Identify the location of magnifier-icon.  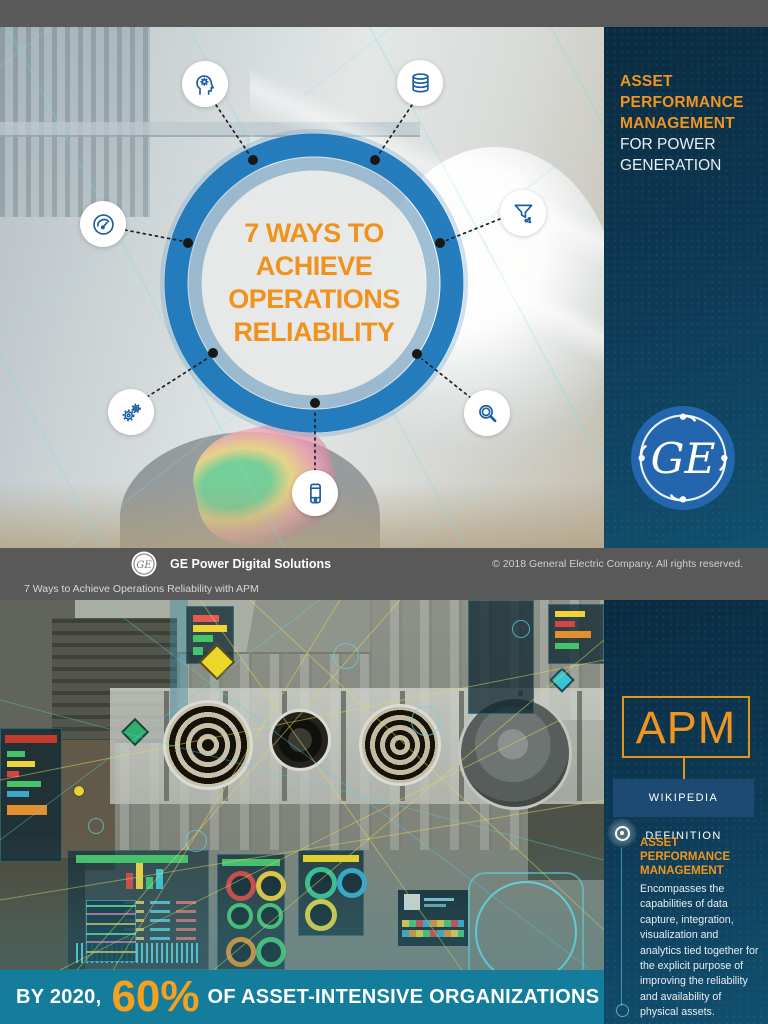
(487, 413).